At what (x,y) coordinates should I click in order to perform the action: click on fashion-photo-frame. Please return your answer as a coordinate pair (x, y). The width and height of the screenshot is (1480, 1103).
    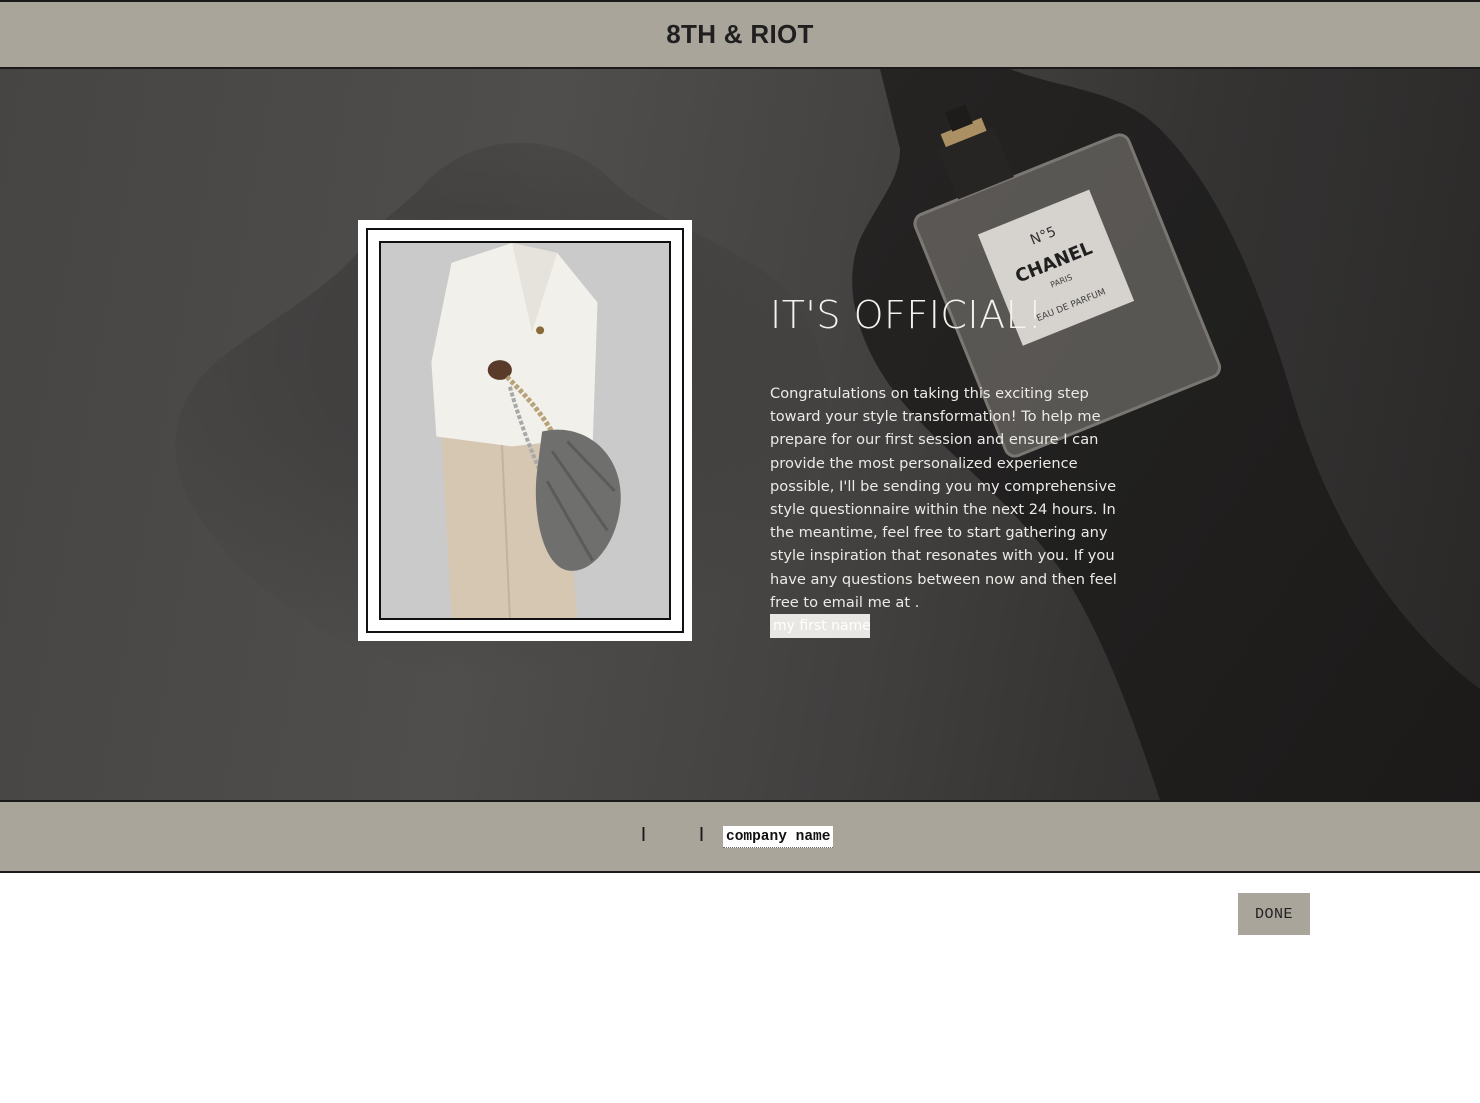
    Looking at the image, I should click on (525, 430).